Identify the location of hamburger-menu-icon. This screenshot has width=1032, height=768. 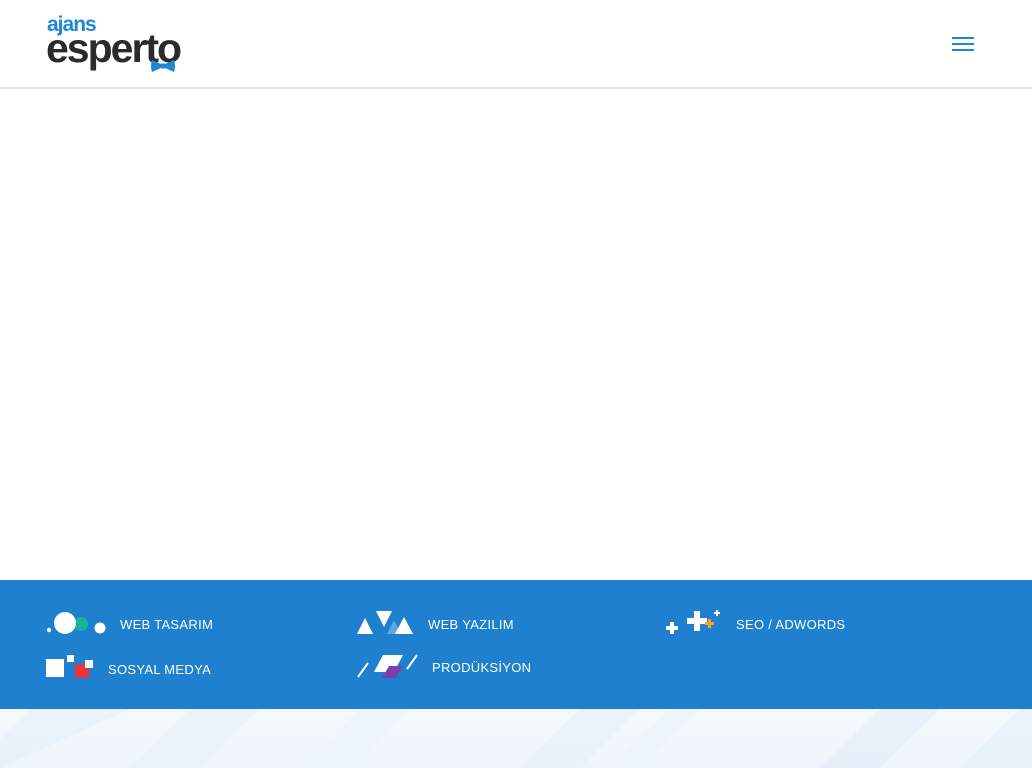
(964, 44).